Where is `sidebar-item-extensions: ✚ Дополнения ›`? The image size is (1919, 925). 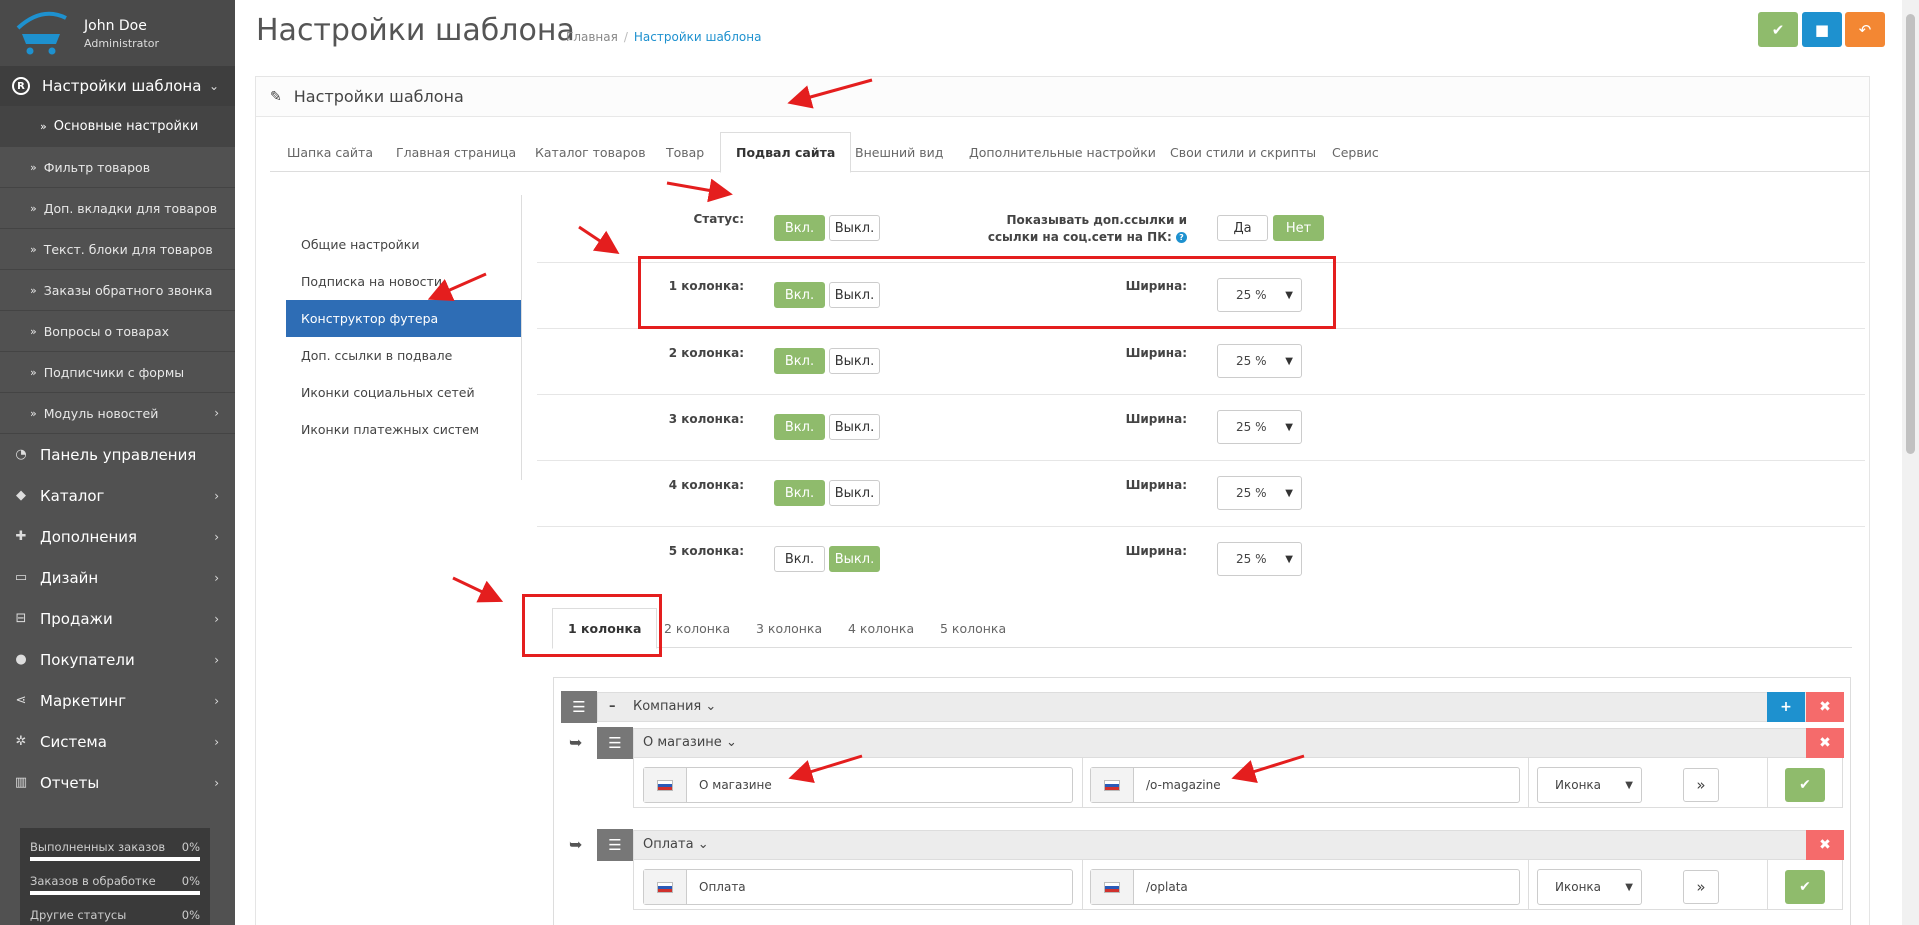
sidebar-item-extensions: ✚ Дополнения › is located at coordinates (117, 536).